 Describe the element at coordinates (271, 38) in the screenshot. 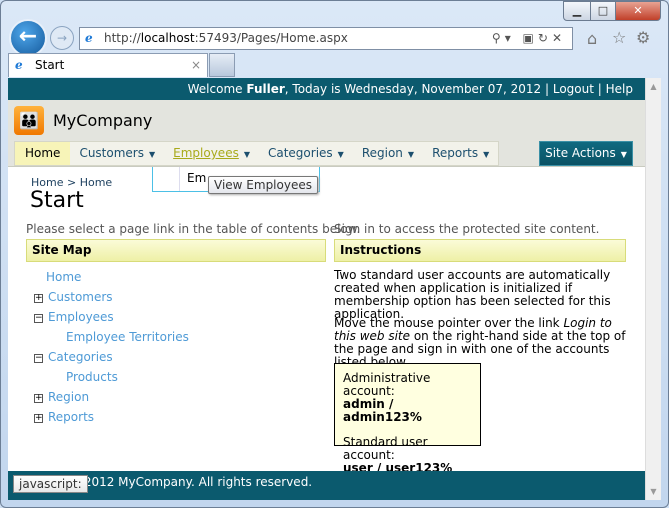

I see `url-path: :57493/Pages/Home.aspx` at that location.